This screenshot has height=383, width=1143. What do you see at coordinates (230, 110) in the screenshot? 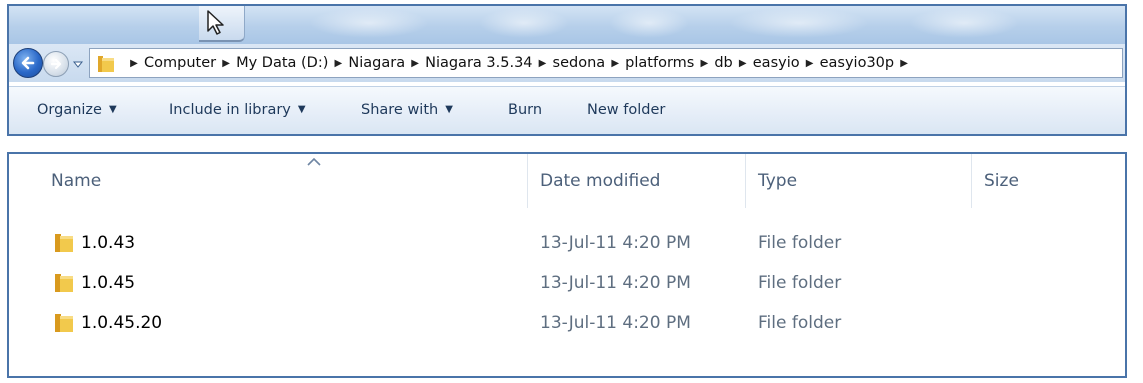
I see `include-in-library-label: Include in library` at bounding box center [230, 110].